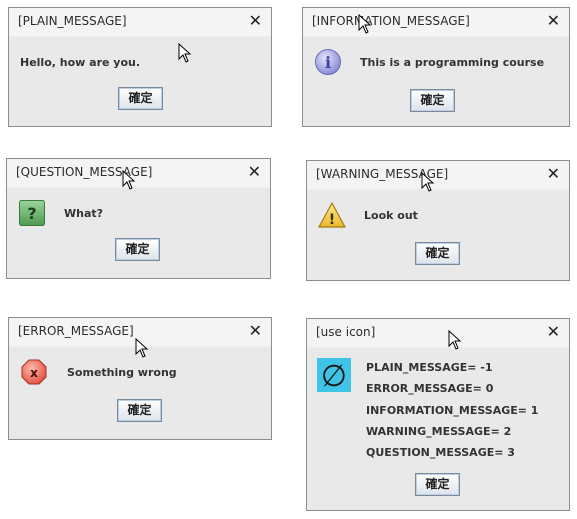 The height and width of the screenshot is (519, 577). Describe the element at coordinates (140, 22) in the screenshot. I see `dialog-titlebar: [PLAIN_MESSAGE] ✕` at that location.